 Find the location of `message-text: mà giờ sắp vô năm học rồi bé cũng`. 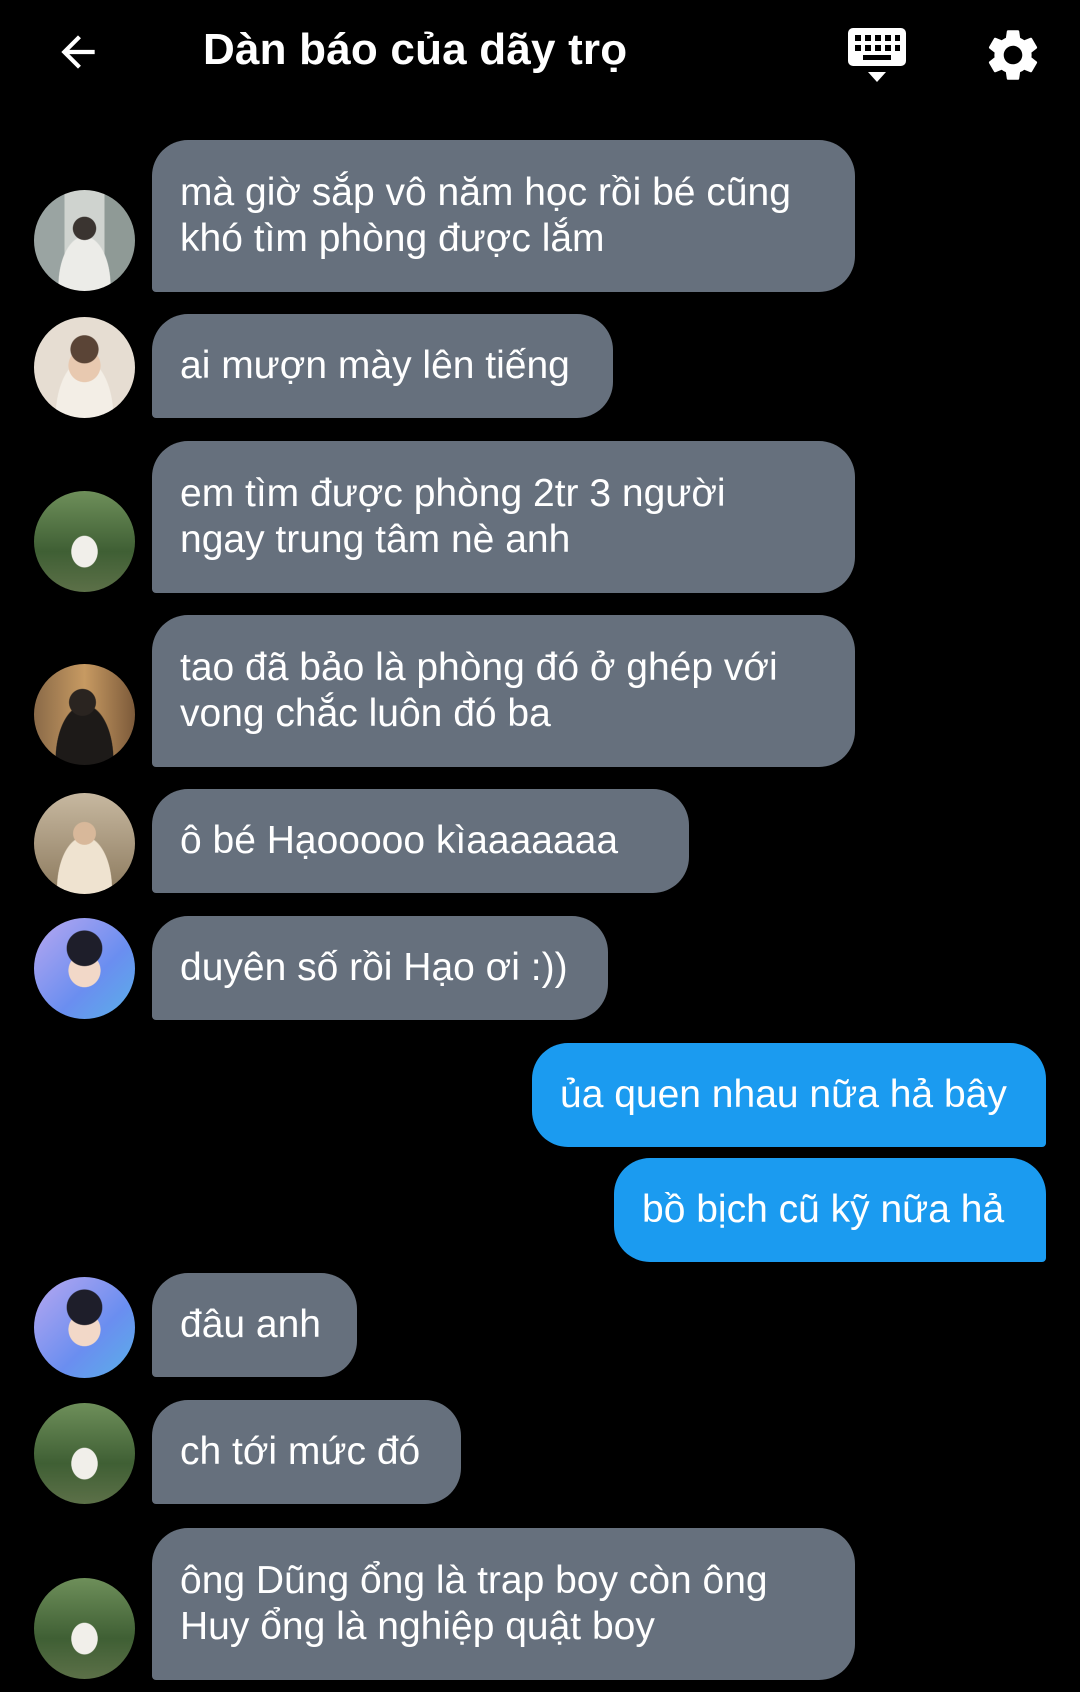

message-text: mà giờ sắp vô năm học rồi bé cũng is located at coordinates (485, 192).